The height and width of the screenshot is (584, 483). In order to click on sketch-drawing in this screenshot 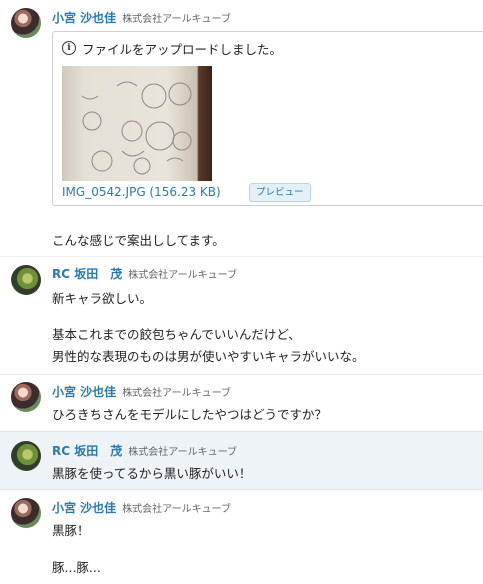, I will do `click(136, 128)`.